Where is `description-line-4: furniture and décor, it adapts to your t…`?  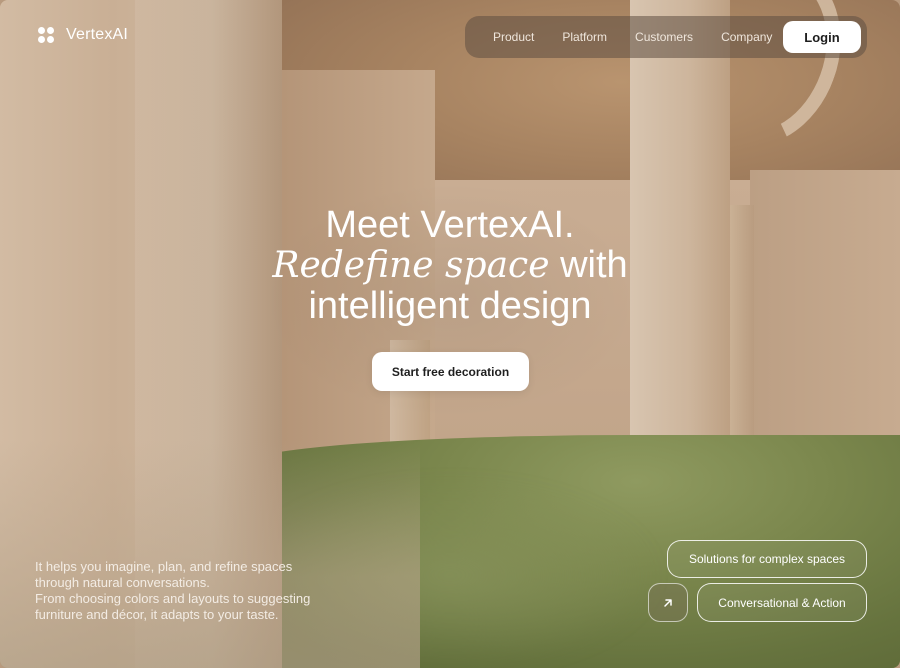
description-line-4: furniture and décor, it adapts to your t… is located at coordinates (157, 614).